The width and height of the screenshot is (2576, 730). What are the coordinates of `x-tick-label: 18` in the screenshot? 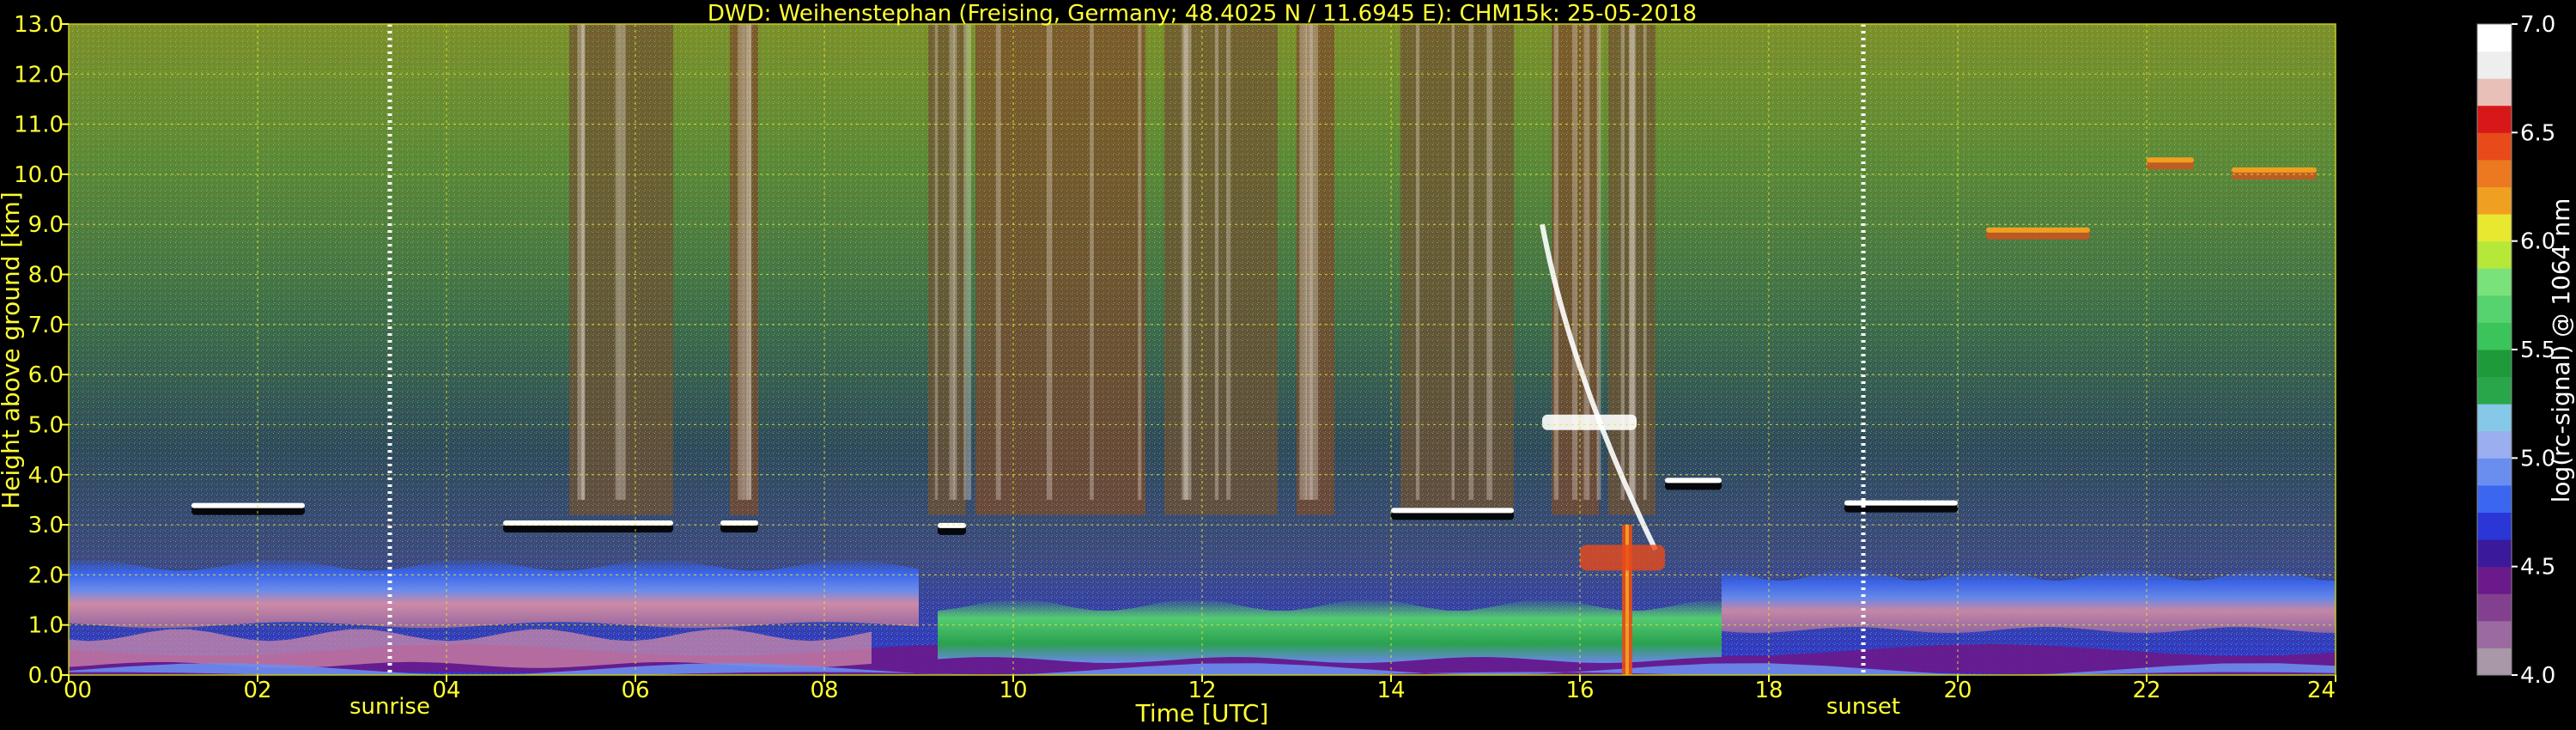 It's located at (1769, 690).